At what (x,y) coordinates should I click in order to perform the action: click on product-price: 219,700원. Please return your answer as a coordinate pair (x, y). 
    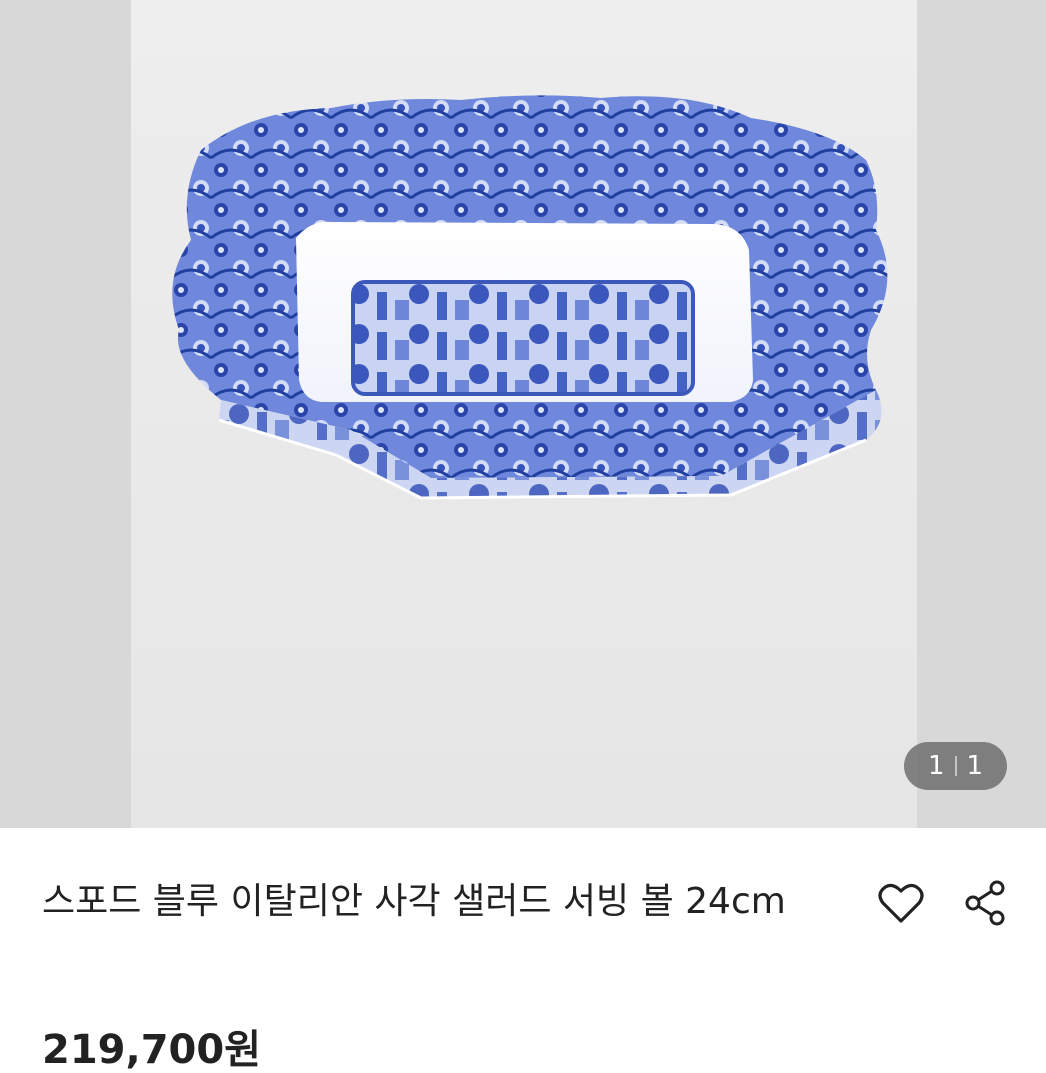
    Looking at the image, I should click on (151, 1050).